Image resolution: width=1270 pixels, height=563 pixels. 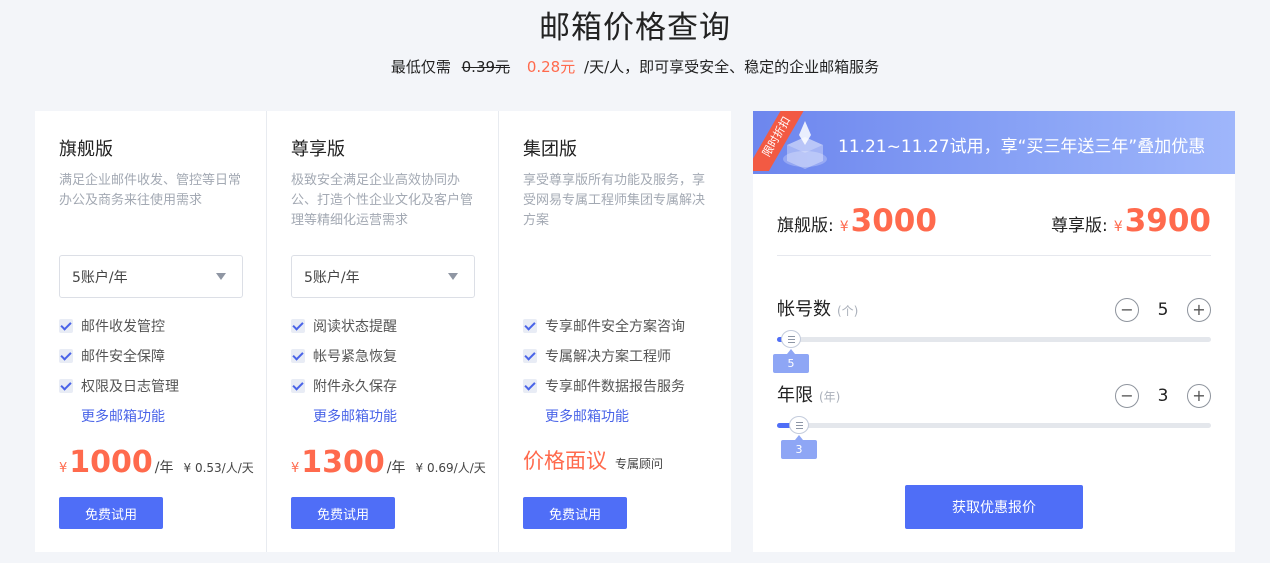 I want to click on accounts-unit-hint: (个), so click(x=848, y=311).